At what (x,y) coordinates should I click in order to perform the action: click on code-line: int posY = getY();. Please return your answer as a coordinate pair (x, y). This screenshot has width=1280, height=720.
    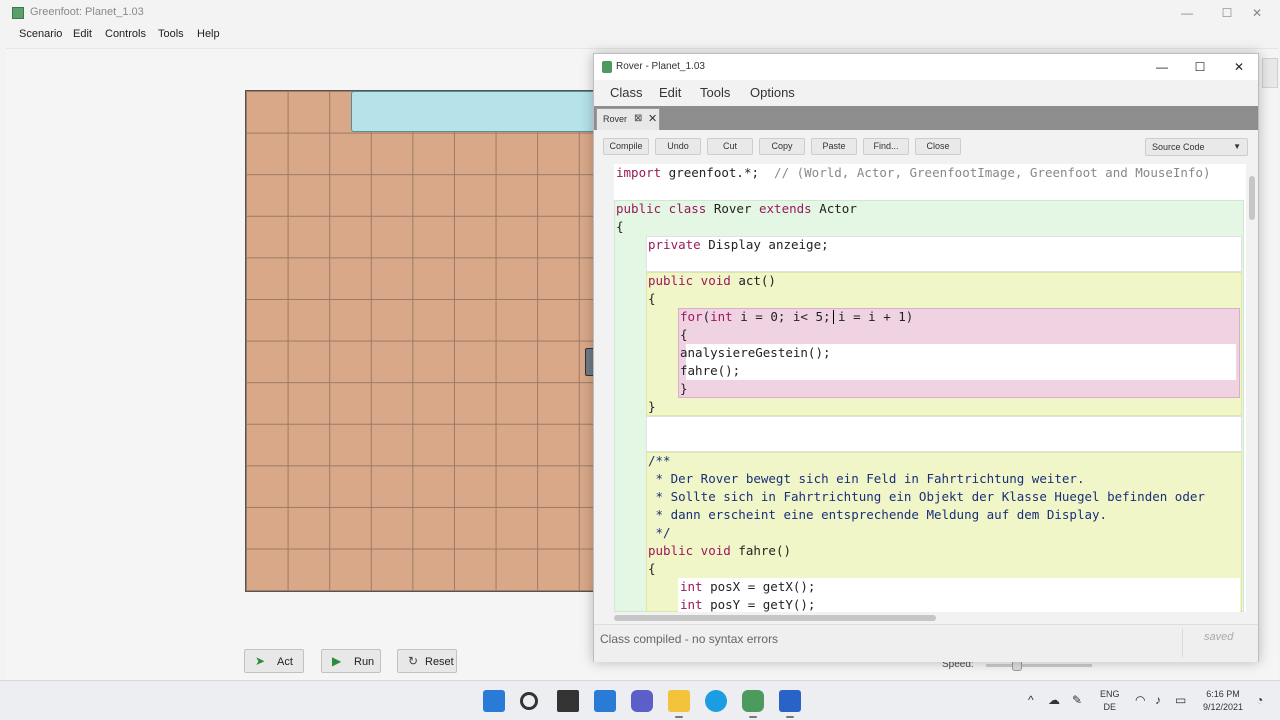
    Looking at the image, I should click on (748, 604).